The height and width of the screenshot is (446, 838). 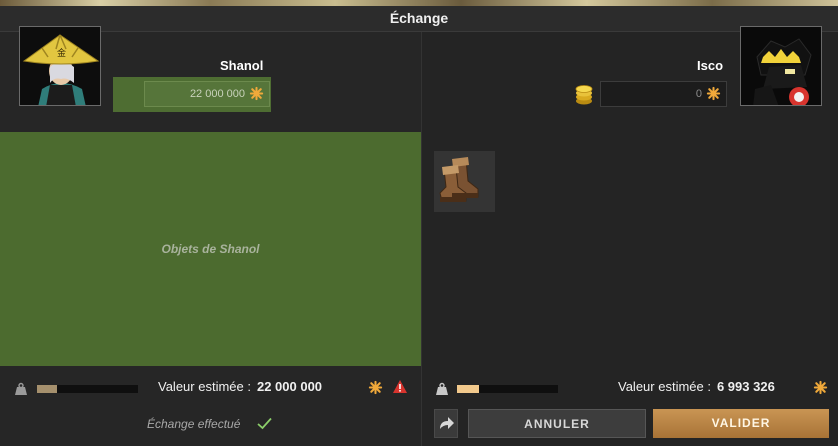 I want to click on title-bar: Échange, so click(x=419, y=19).